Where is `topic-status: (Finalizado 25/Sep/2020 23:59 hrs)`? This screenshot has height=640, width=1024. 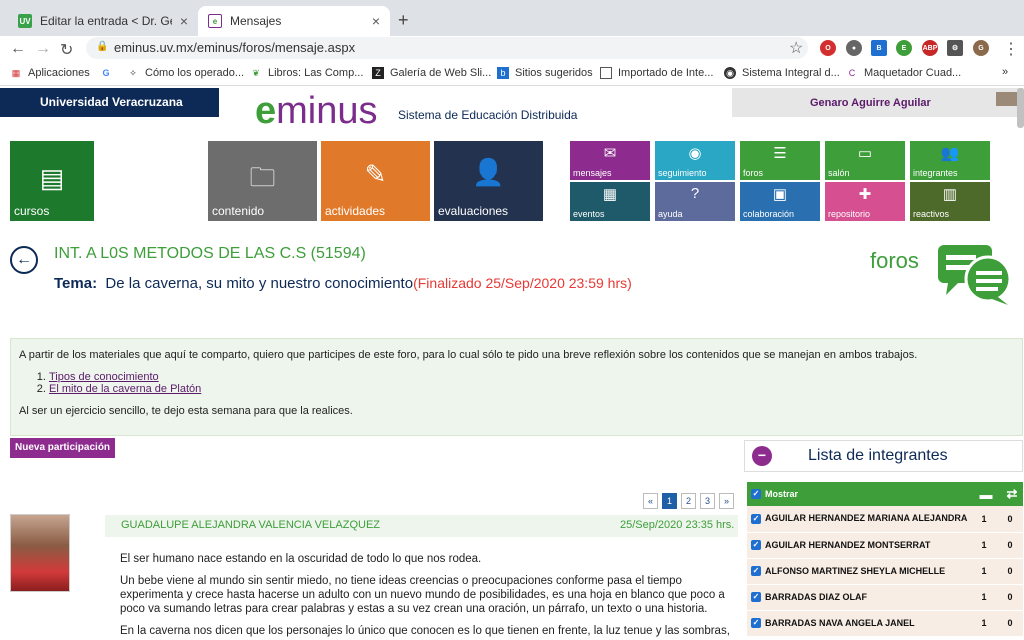
topic-status: (Finalizado 25/Sep/2020 23:59 hrs) is located at coordinates (522, 283).